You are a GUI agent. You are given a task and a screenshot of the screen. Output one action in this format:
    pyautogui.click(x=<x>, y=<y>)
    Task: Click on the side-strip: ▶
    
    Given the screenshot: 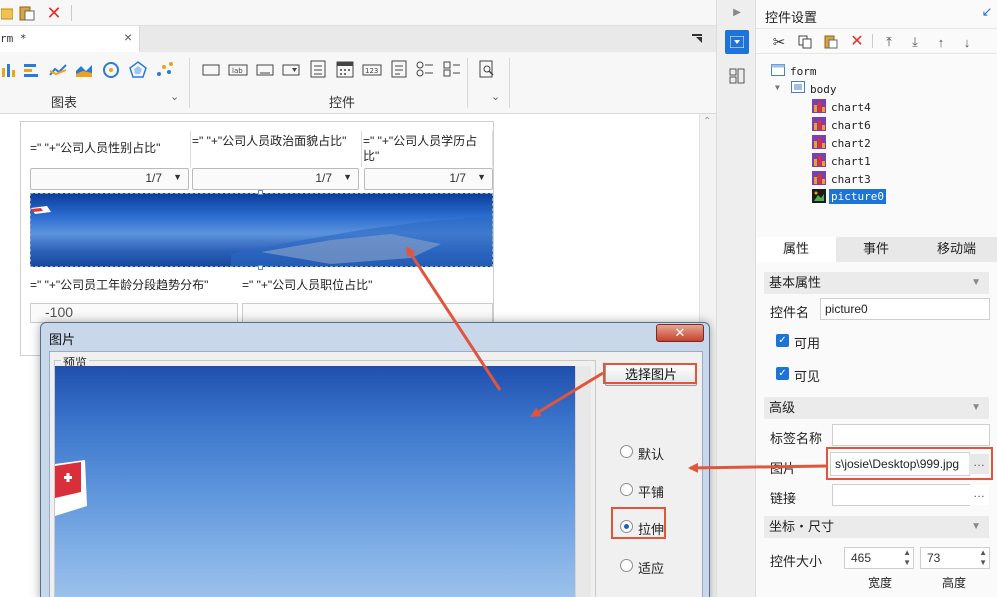 What is the action you would take?
    pyautogui.click(x=736, y=298)
    